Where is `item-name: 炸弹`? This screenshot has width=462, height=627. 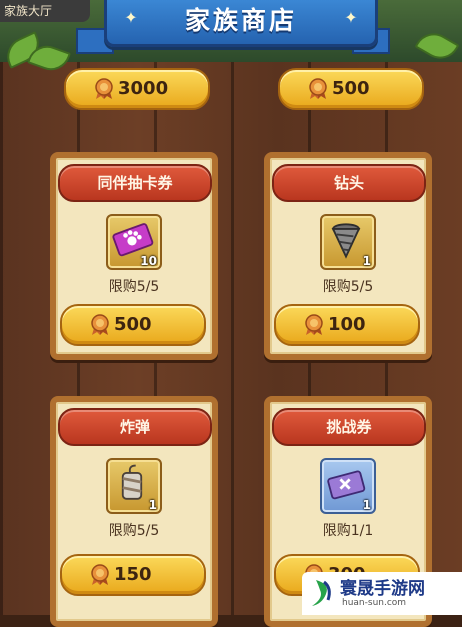
item-name: 炸弹 is located at coordinates (135, 427).